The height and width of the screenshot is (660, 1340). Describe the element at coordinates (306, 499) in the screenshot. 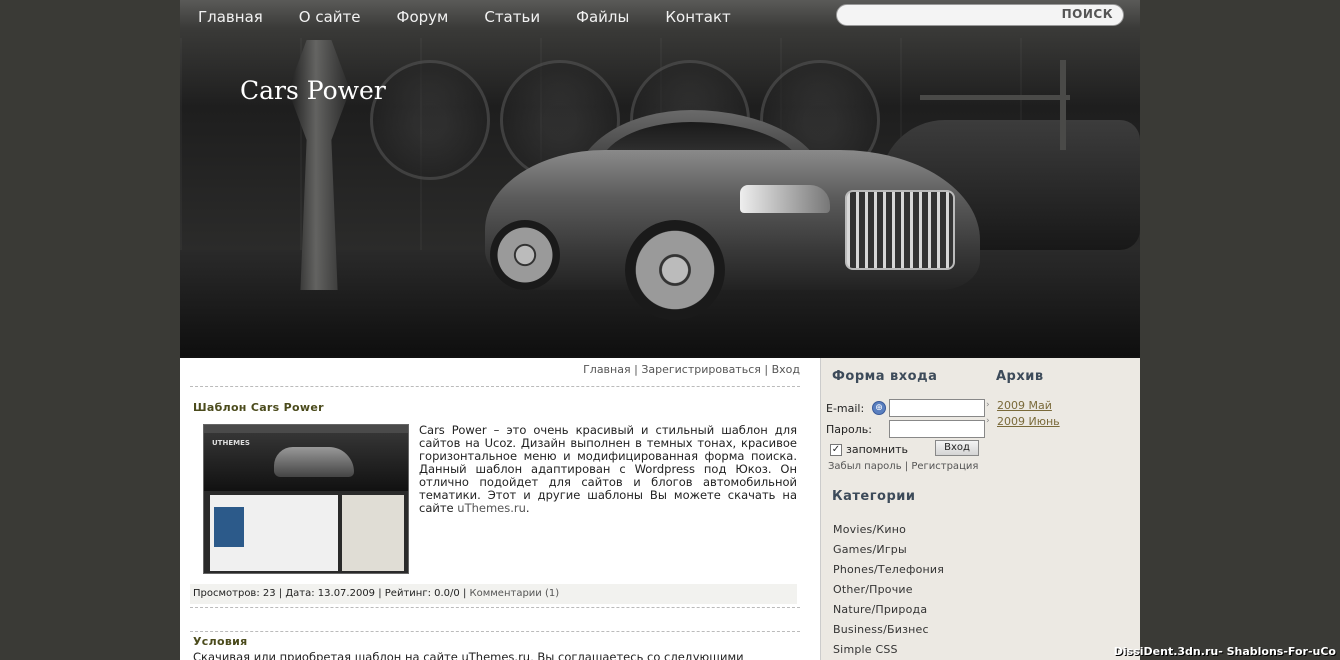

I see `post-thumbnail: UTHEMES` at that location.